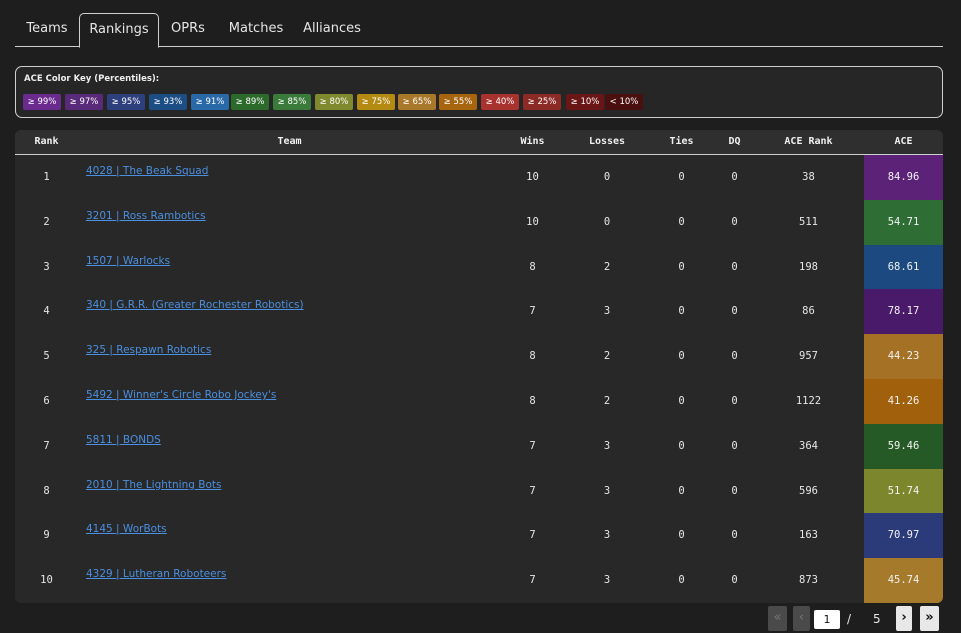 This screenshot has height=633, width=961. Describe the element at coordinates (181, 395) in the screenshot. I see `team-link: 5492 | Winner's Circle Robo Jockey's` at that location.